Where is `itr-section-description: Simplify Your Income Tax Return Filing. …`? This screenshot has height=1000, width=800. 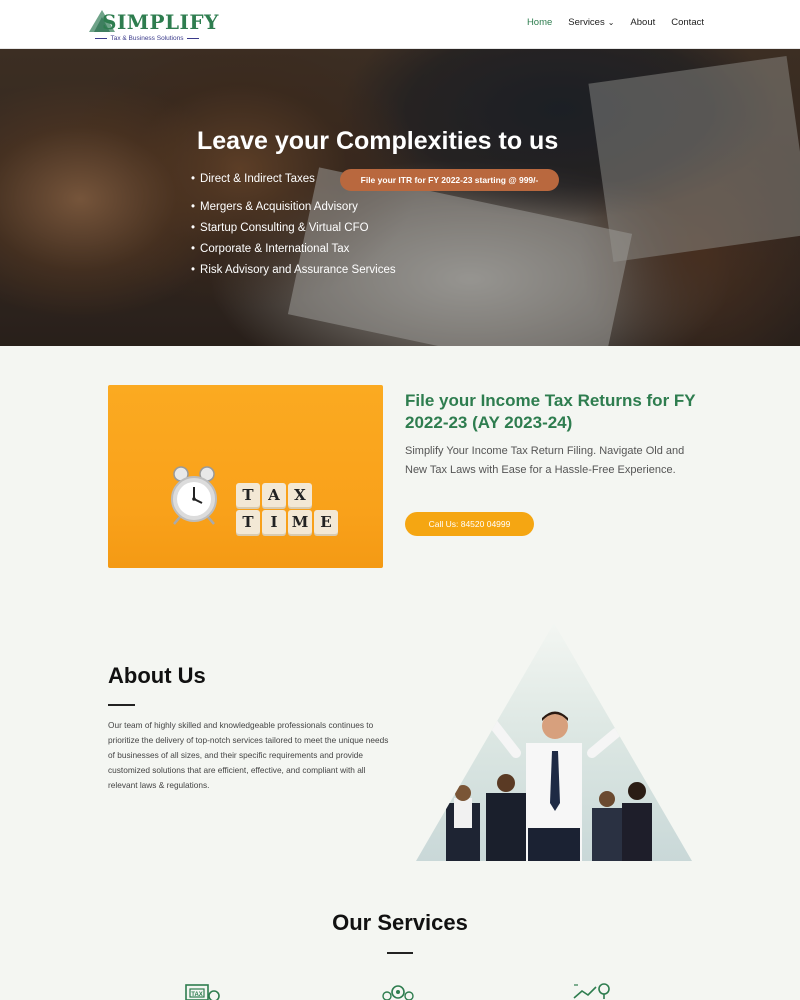
itr-section-description: Simplify Your Income Tax Return Filing. … is located at coordinates (545, 460).